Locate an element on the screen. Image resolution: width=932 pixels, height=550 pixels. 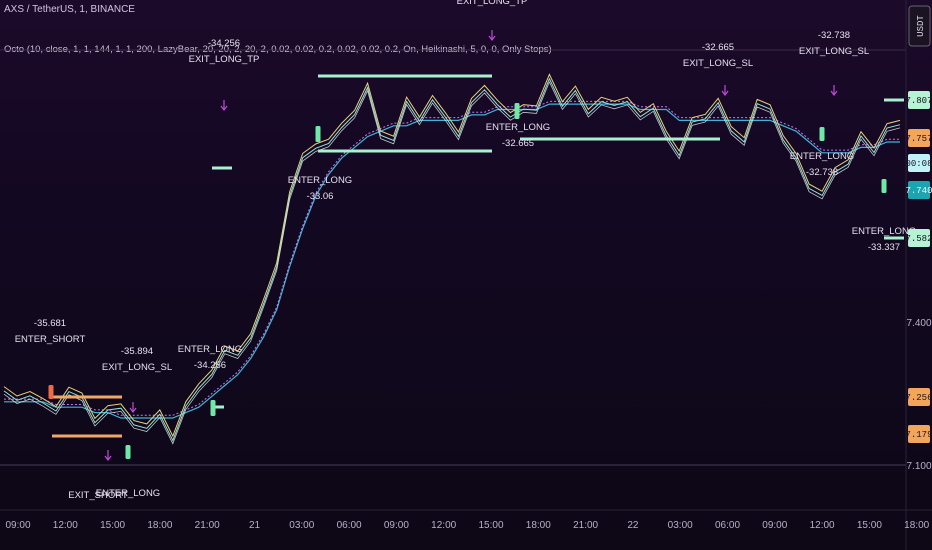
x-tick-label: 22 is located at coordinates (633, 525).